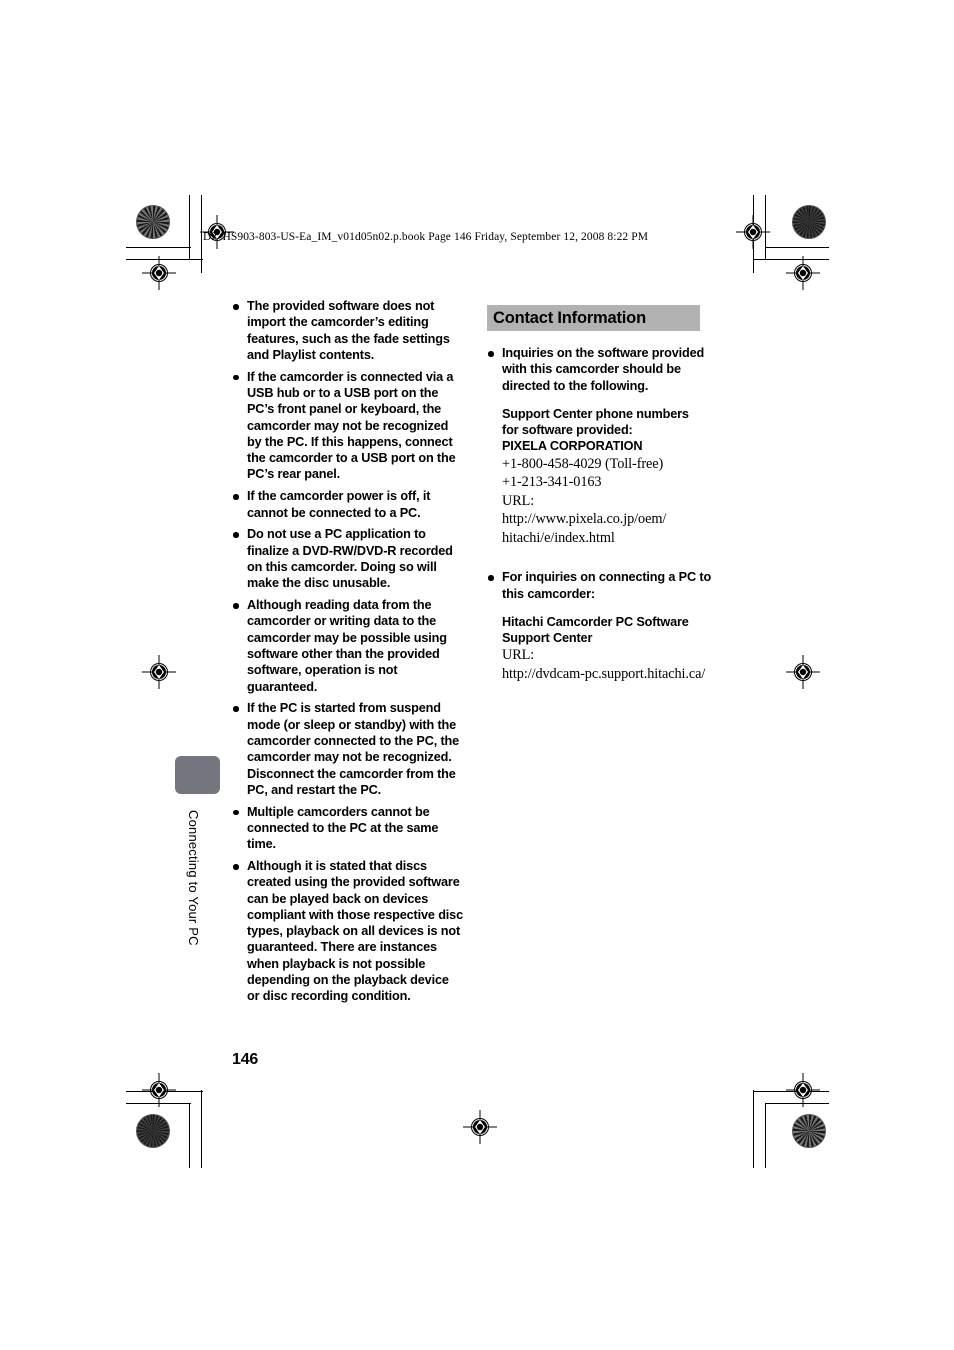 The width and height of the screenshot is (954, 1350). Describe the element at coordinates (518, 500) in the screenshot. I see `support-url-label: URL:` at that location.